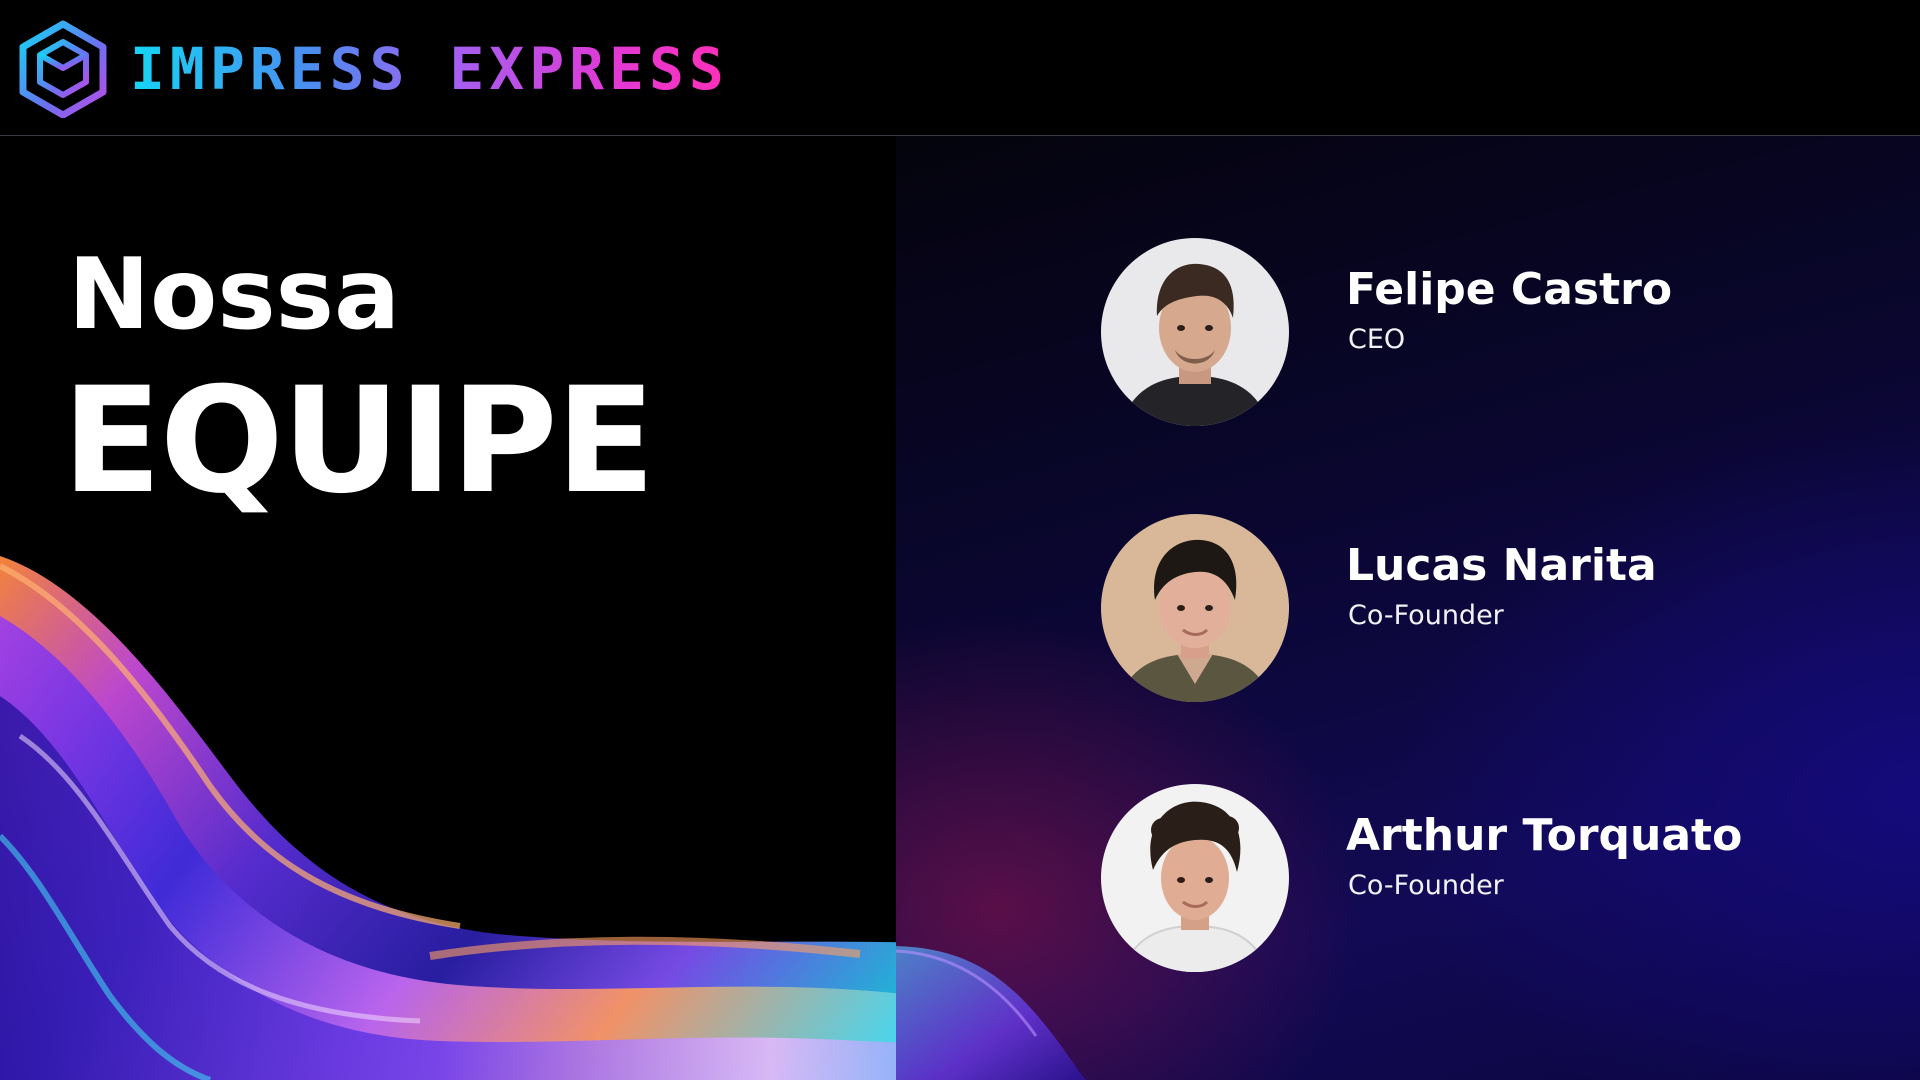 The width and height of the screenshot is (1920, 1080). What do you see at coordinates (1377, 339) in the screenshot?
I see `member-role: CEO` at bounding box center [1377, 339].